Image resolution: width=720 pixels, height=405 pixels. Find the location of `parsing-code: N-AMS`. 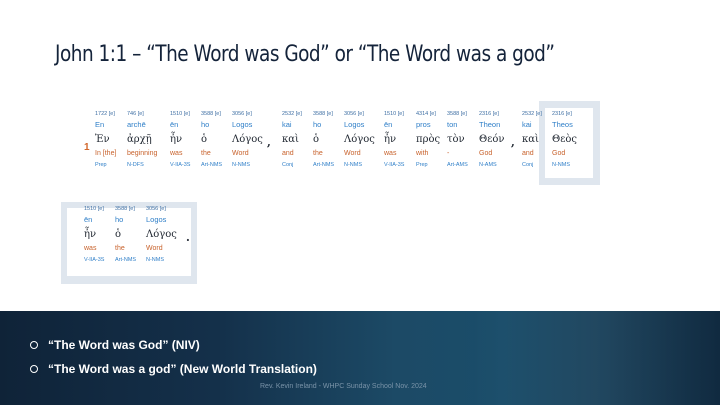

parsing-code: N-AMS is located at coordinates (488, 165).